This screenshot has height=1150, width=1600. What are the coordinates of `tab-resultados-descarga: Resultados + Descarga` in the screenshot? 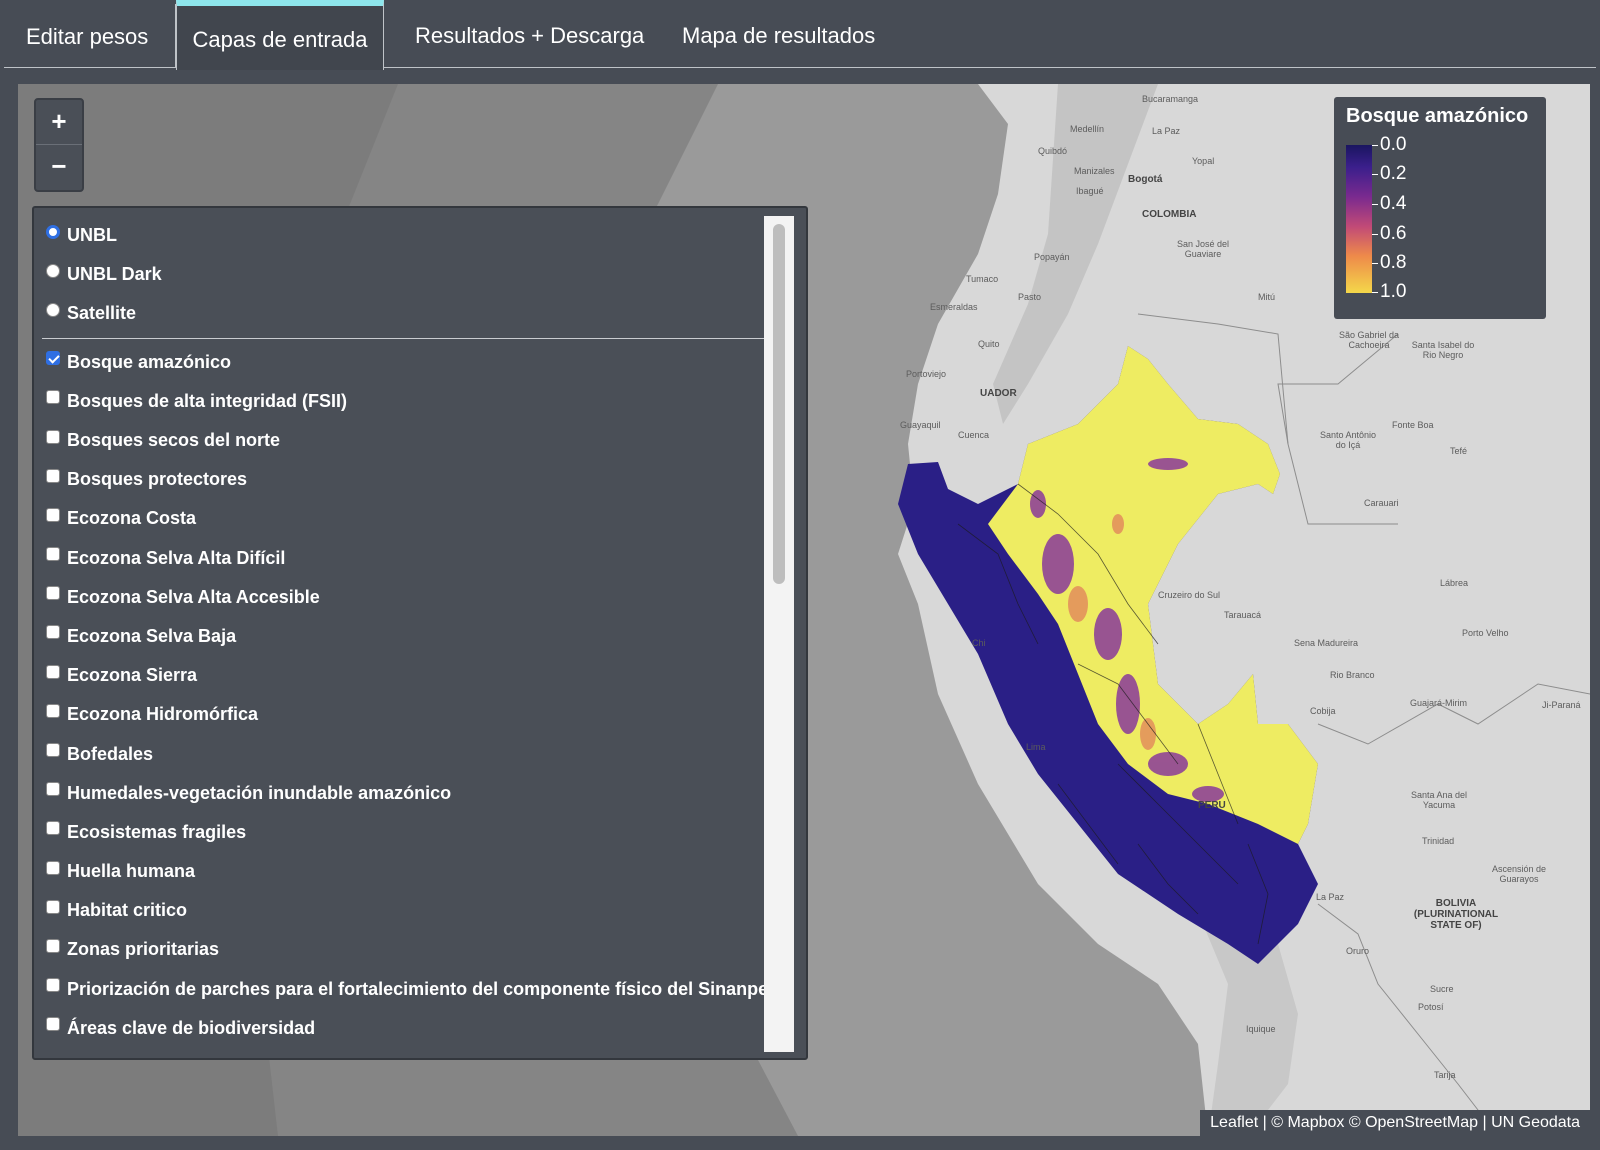 It's located at (529, 36).